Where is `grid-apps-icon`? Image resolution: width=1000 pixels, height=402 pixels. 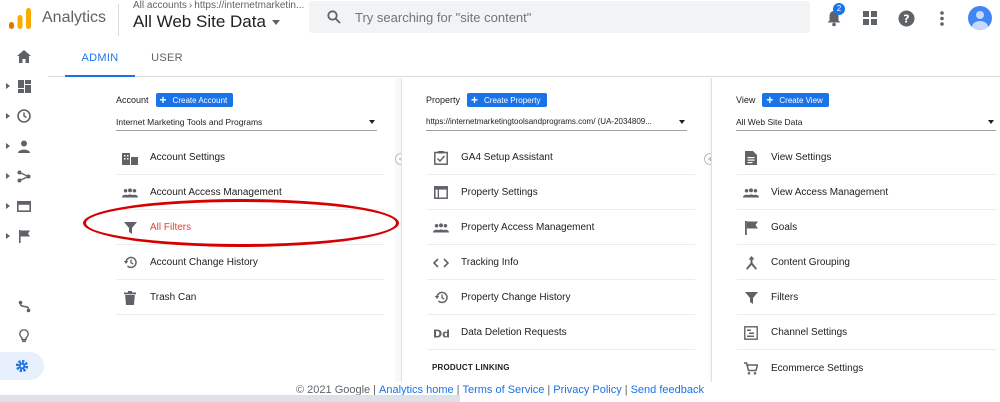
grid-apps-icon is located at coordinates (870, 18).